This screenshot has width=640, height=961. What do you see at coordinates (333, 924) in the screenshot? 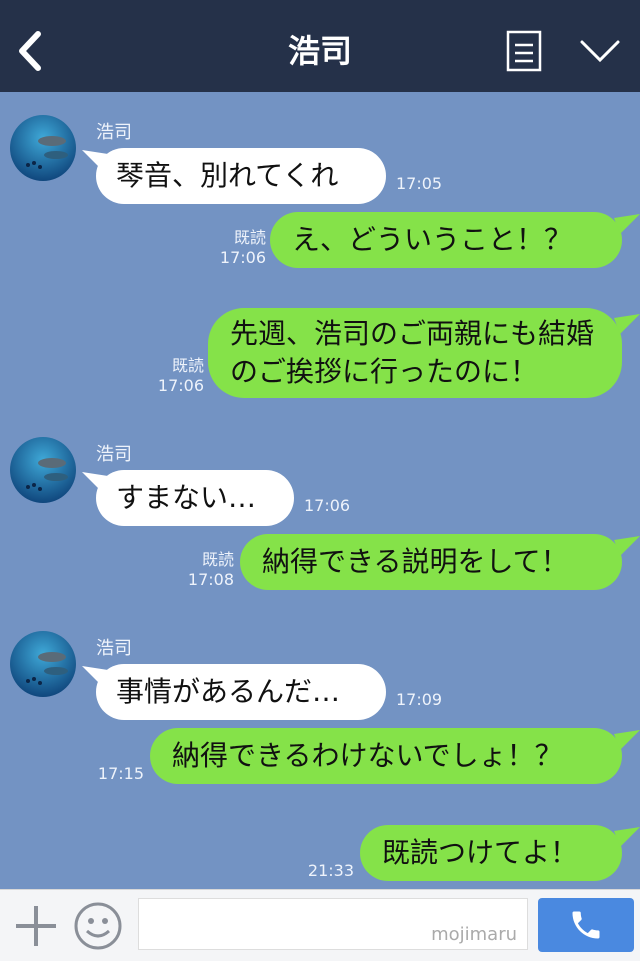
I see `message-input: mojimaru` at bounding box center [333, 924].